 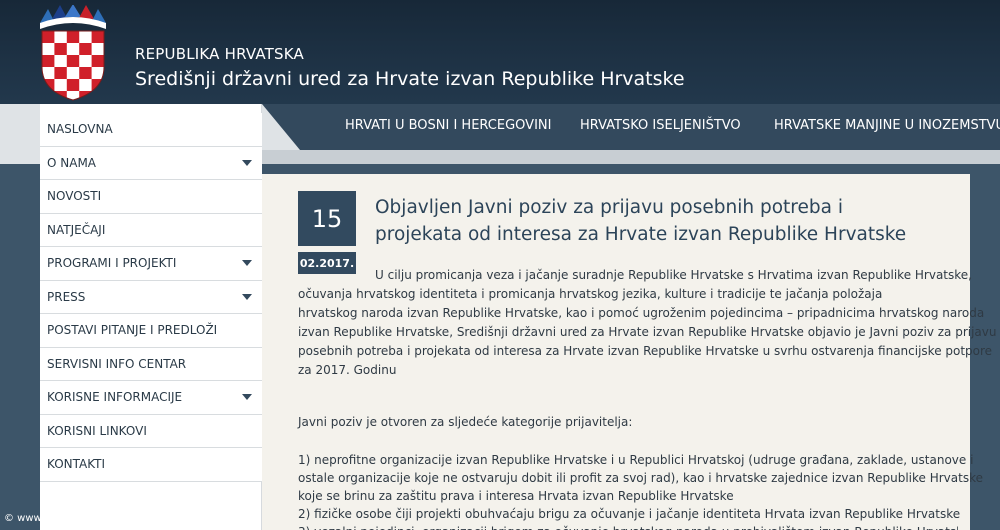 I want to click on sidebar-item-label: NOVOSTI, so click(x=74, y=196).